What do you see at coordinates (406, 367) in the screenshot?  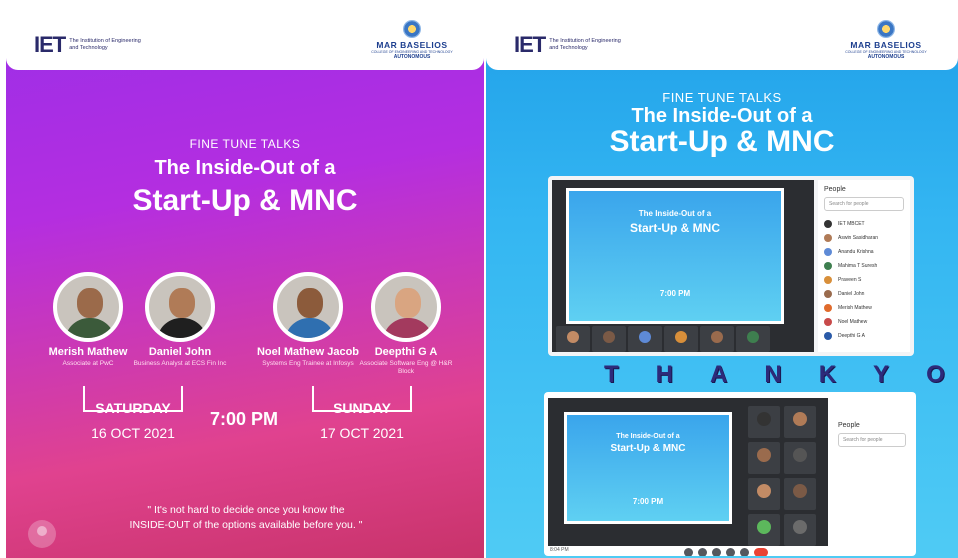 I see `speaker-role: Associate Software Eng @ H&R Block` at bounding box center [406, 367].